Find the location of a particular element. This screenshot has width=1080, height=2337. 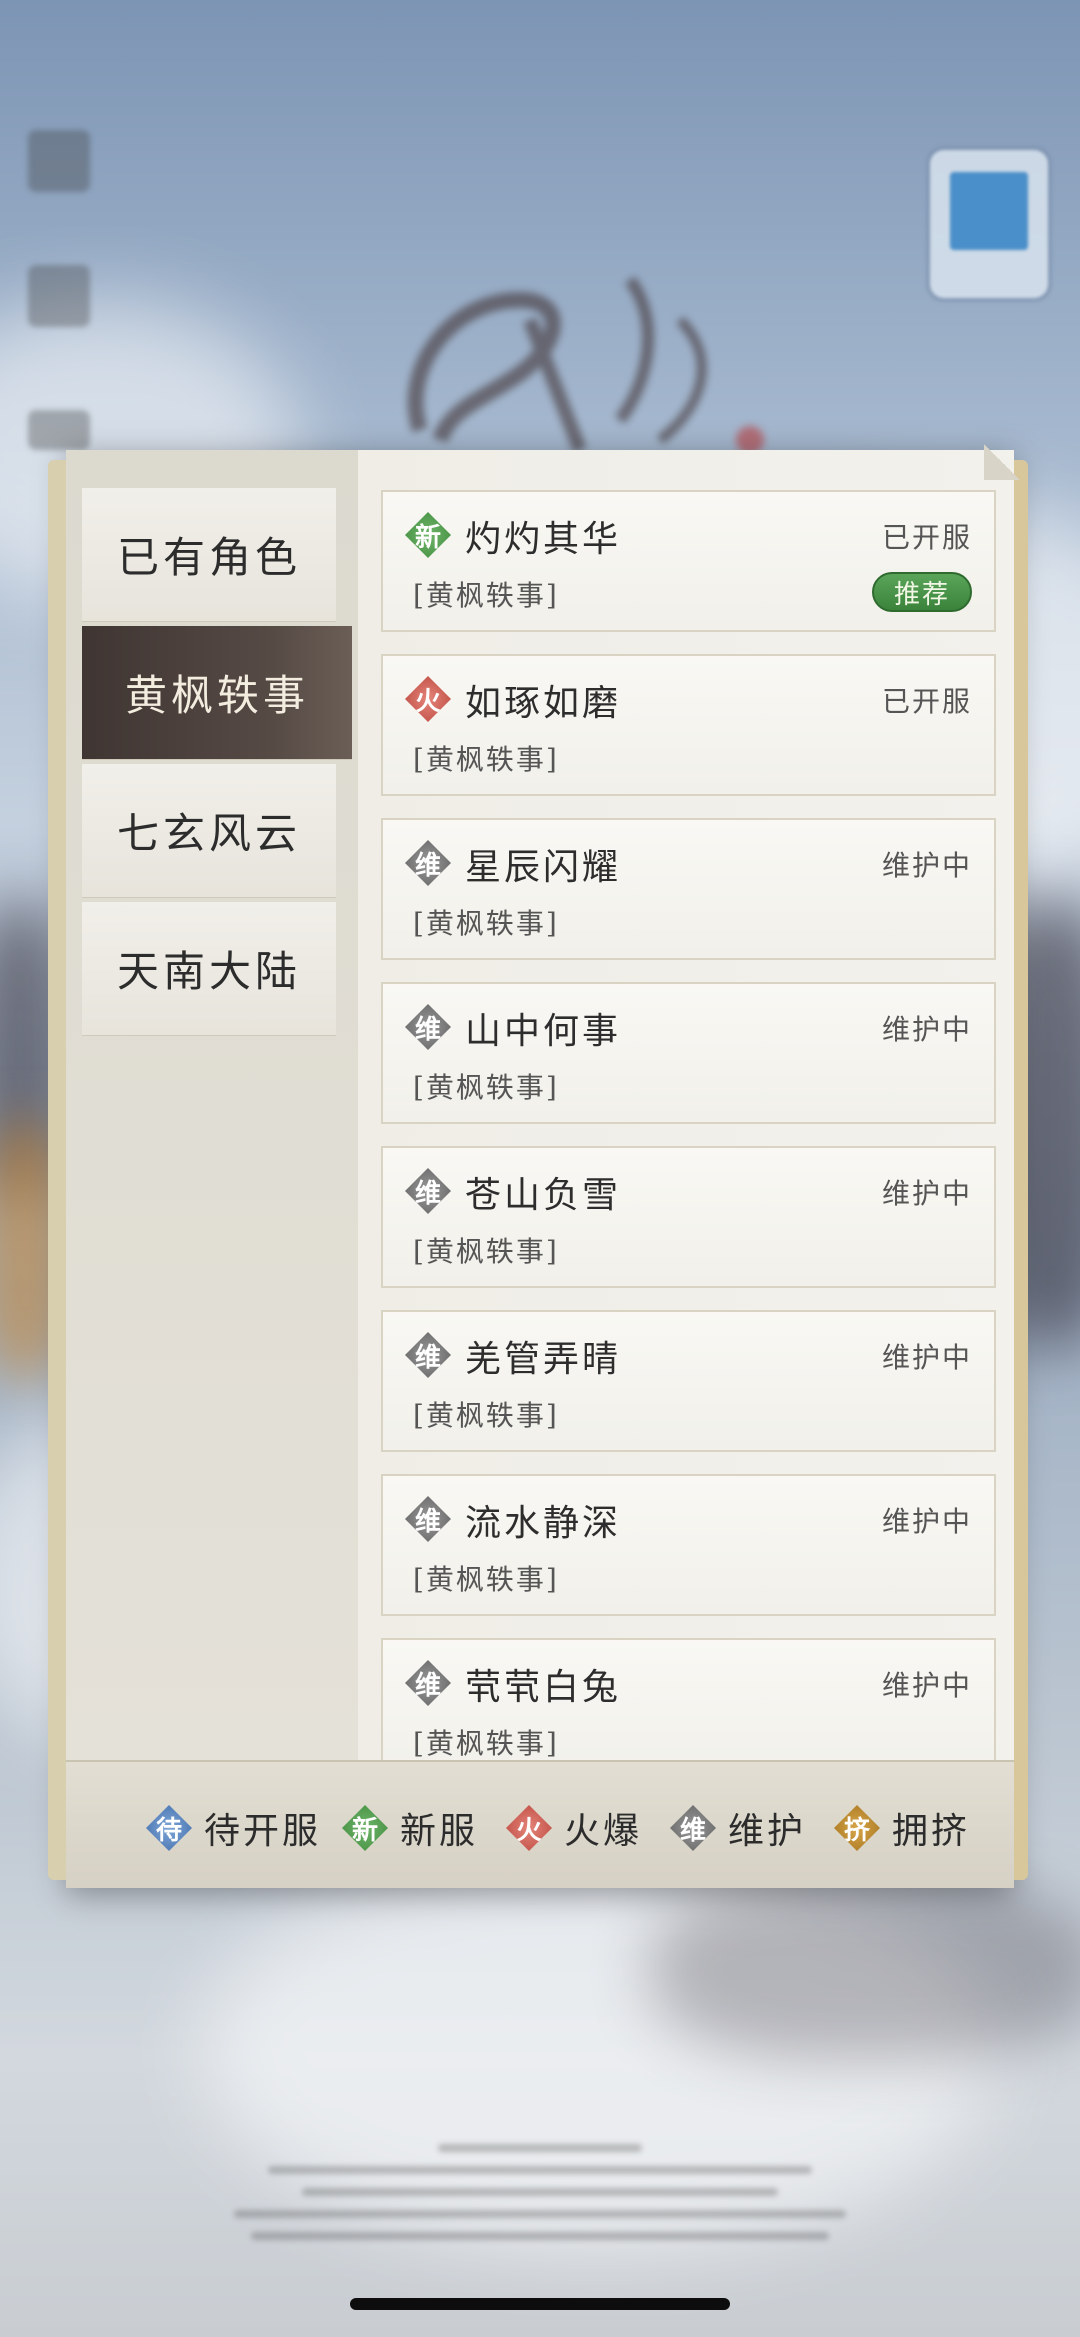

legend-label: 火爆 is located at coordinates (603, 1831).